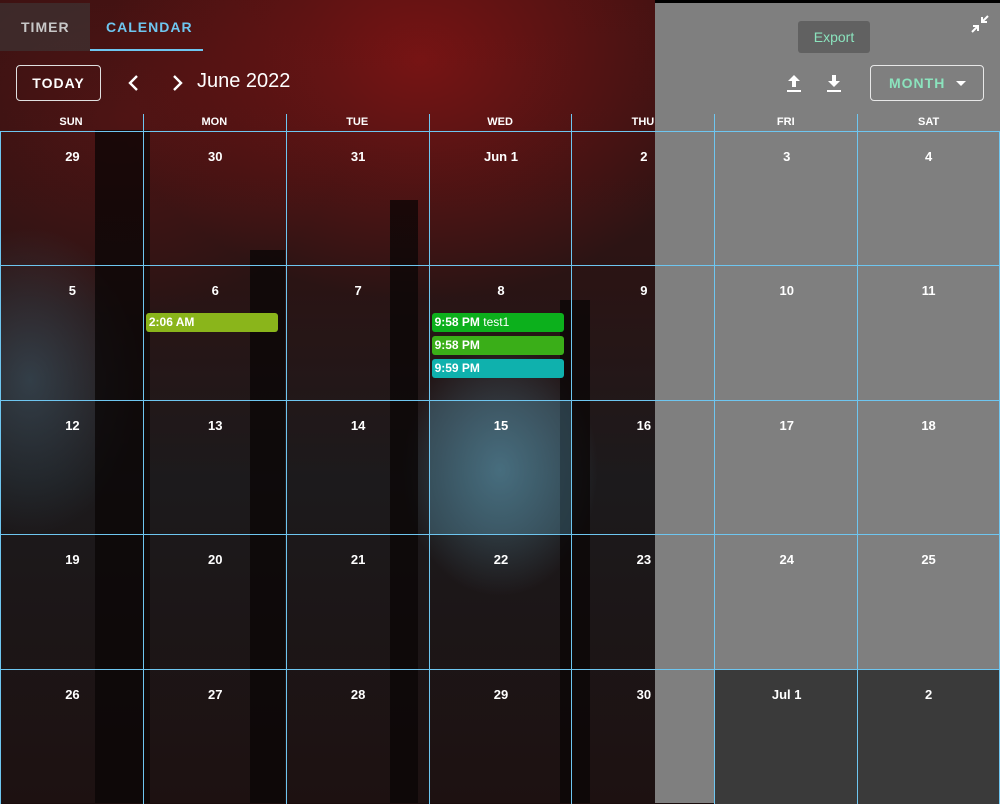 This screenshot has height=804, width=1000. I want to click on day-cell: 7, so click(357, 333).